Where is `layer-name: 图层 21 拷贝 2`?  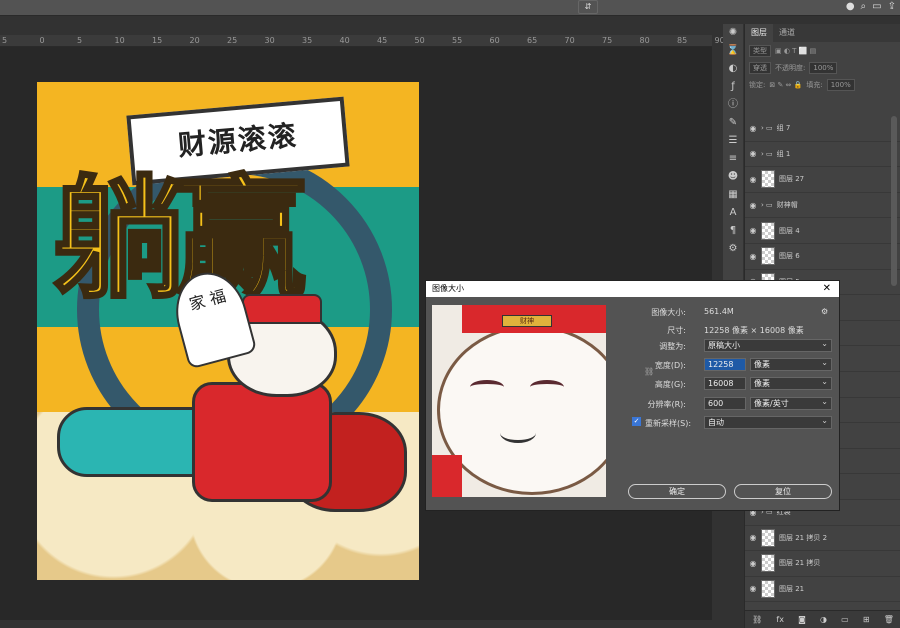
layer-name: 图层 21 拷贝 2 is located at coordinates (803, 537).